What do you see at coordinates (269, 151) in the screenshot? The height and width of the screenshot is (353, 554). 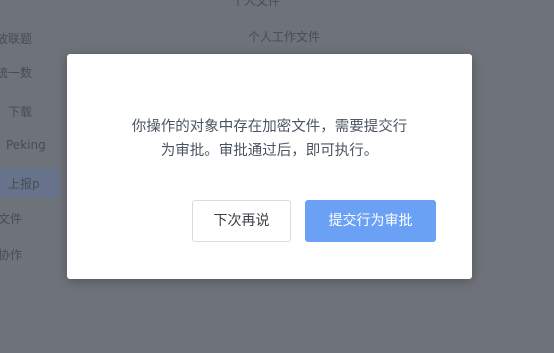 I see `dialog-message-line2: 为审批。审批通过后，即可执行。` at bounding box center [269, 151].